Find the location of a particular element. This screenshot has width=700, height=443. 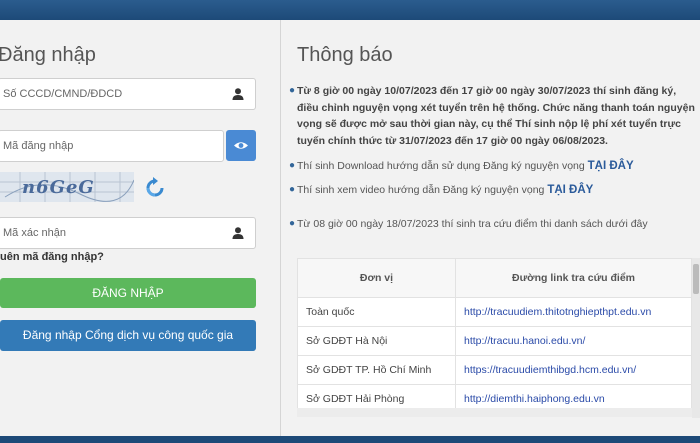

login-button: ĐĂNG NHẬP is located at coordinates (128, 293).